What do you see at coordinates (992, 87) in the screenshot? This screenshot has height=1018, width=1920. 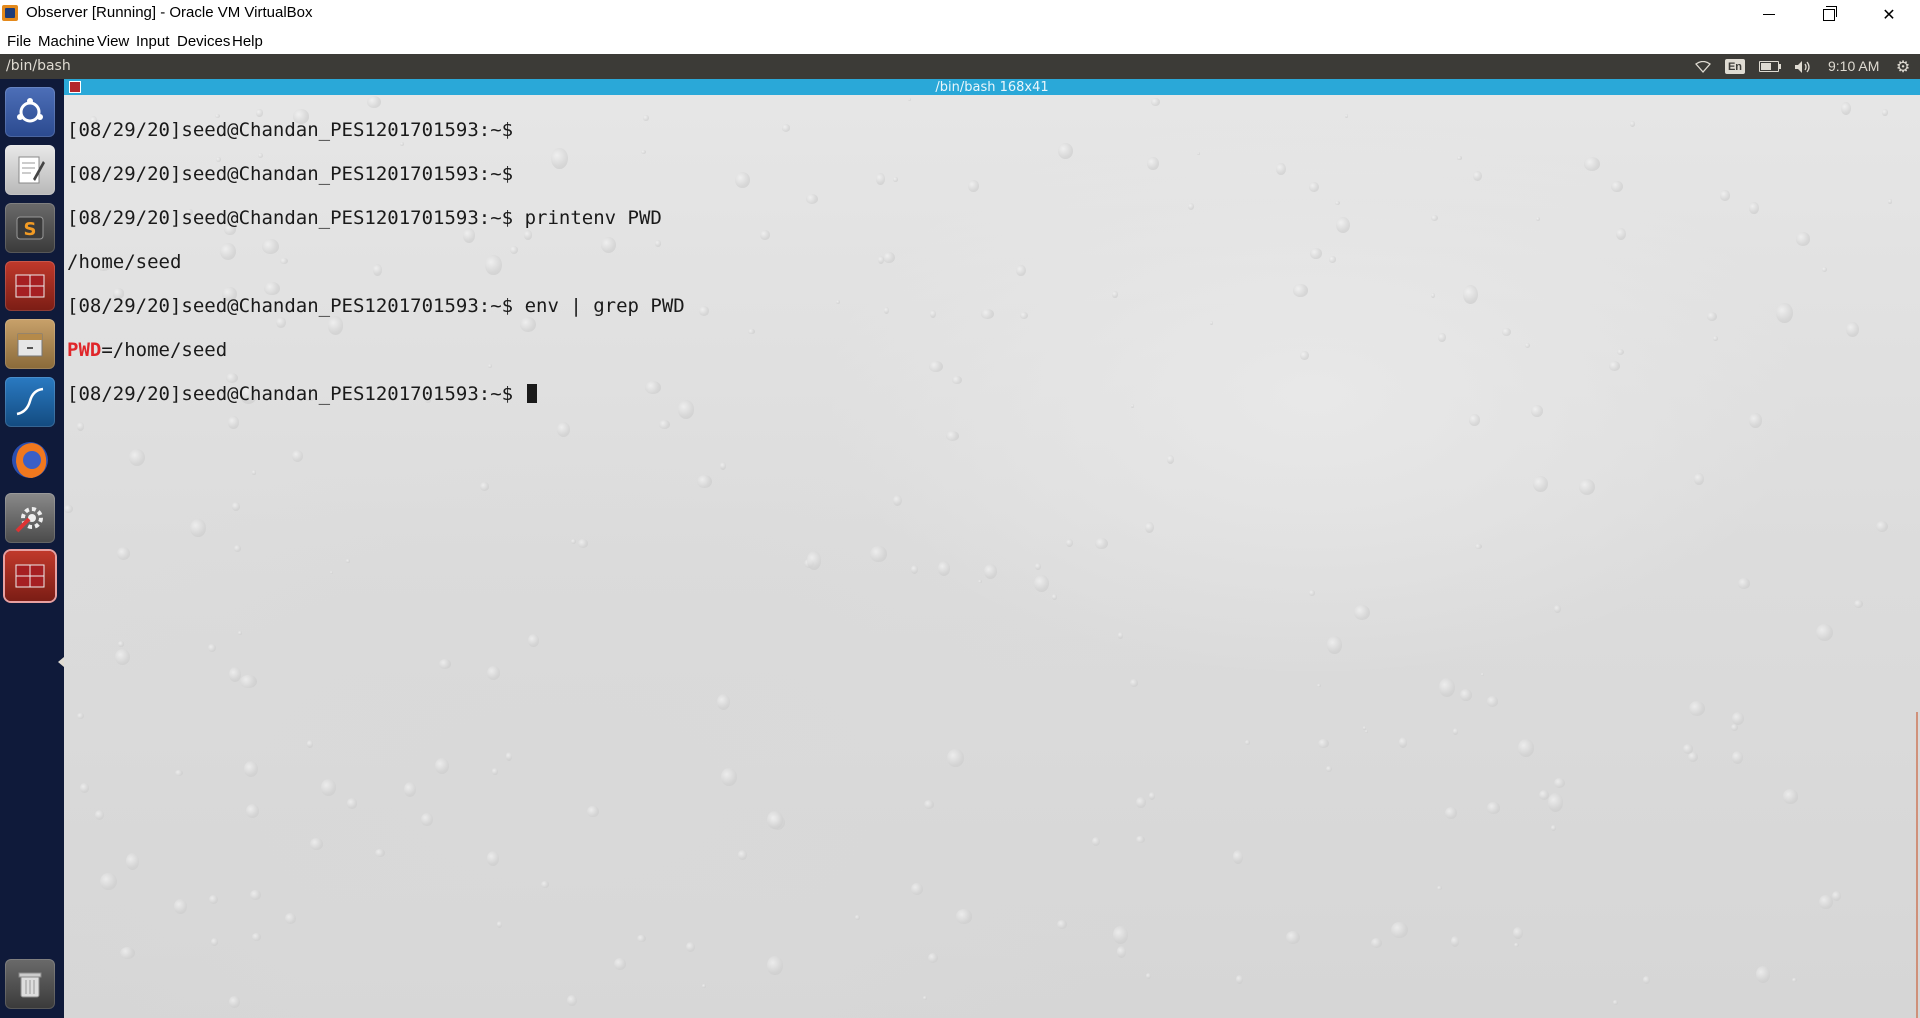 I see `terminal-title: /bin/bash 168x41` at bounding box center [992, 87].